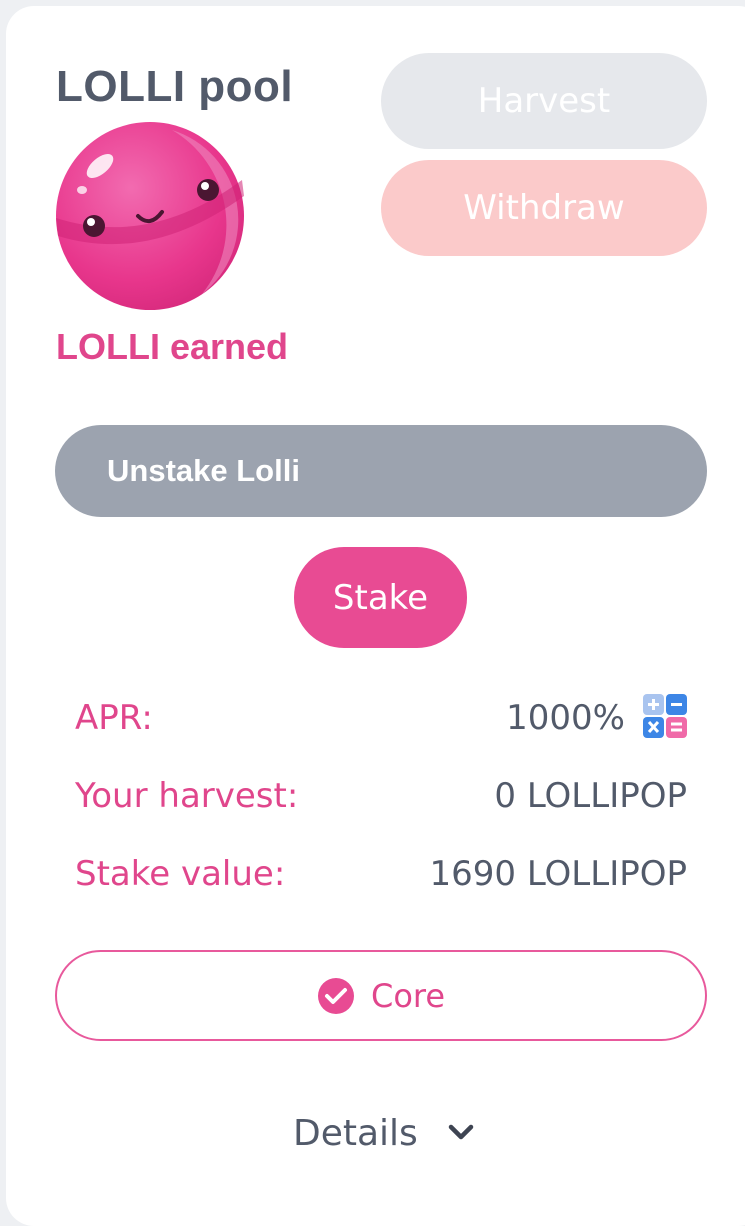 Image resolution: width=745 pixels, height=1226 pixels. I want to click on pool-title: LOLLI pool, so click(175, 86).